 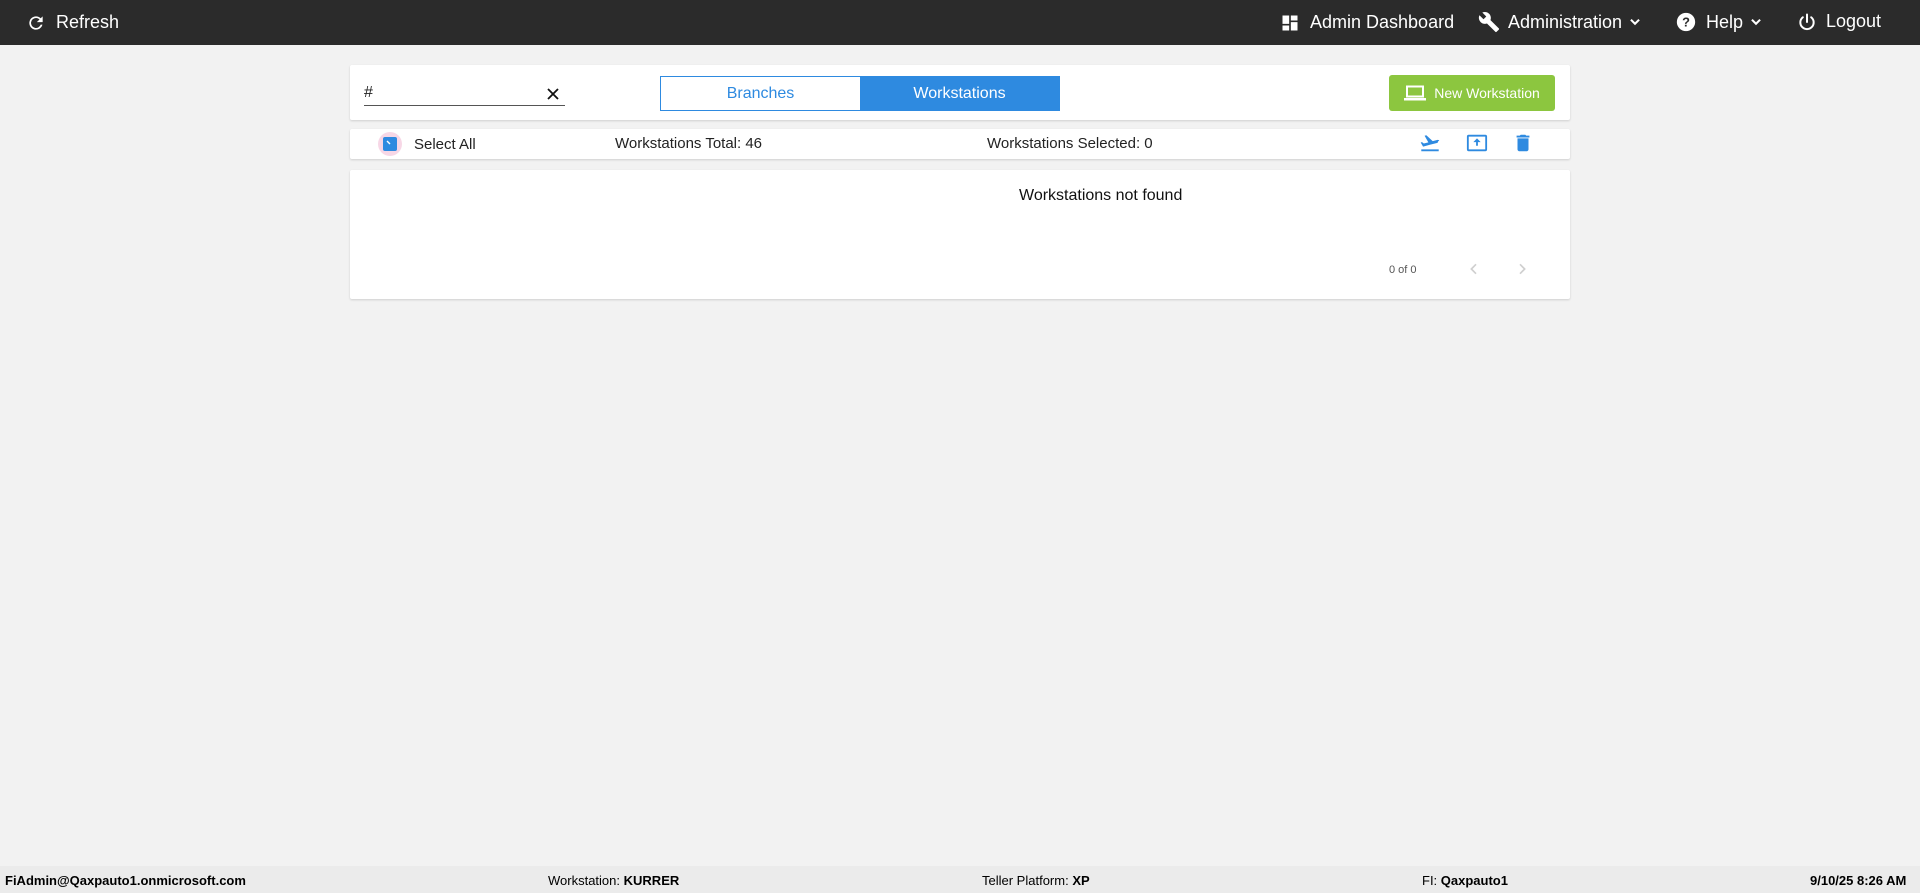 What do you see at coordinates (88, 22) in the screenshot?
I see `refresh-label: Refresh` at bounding box center [88, 22].